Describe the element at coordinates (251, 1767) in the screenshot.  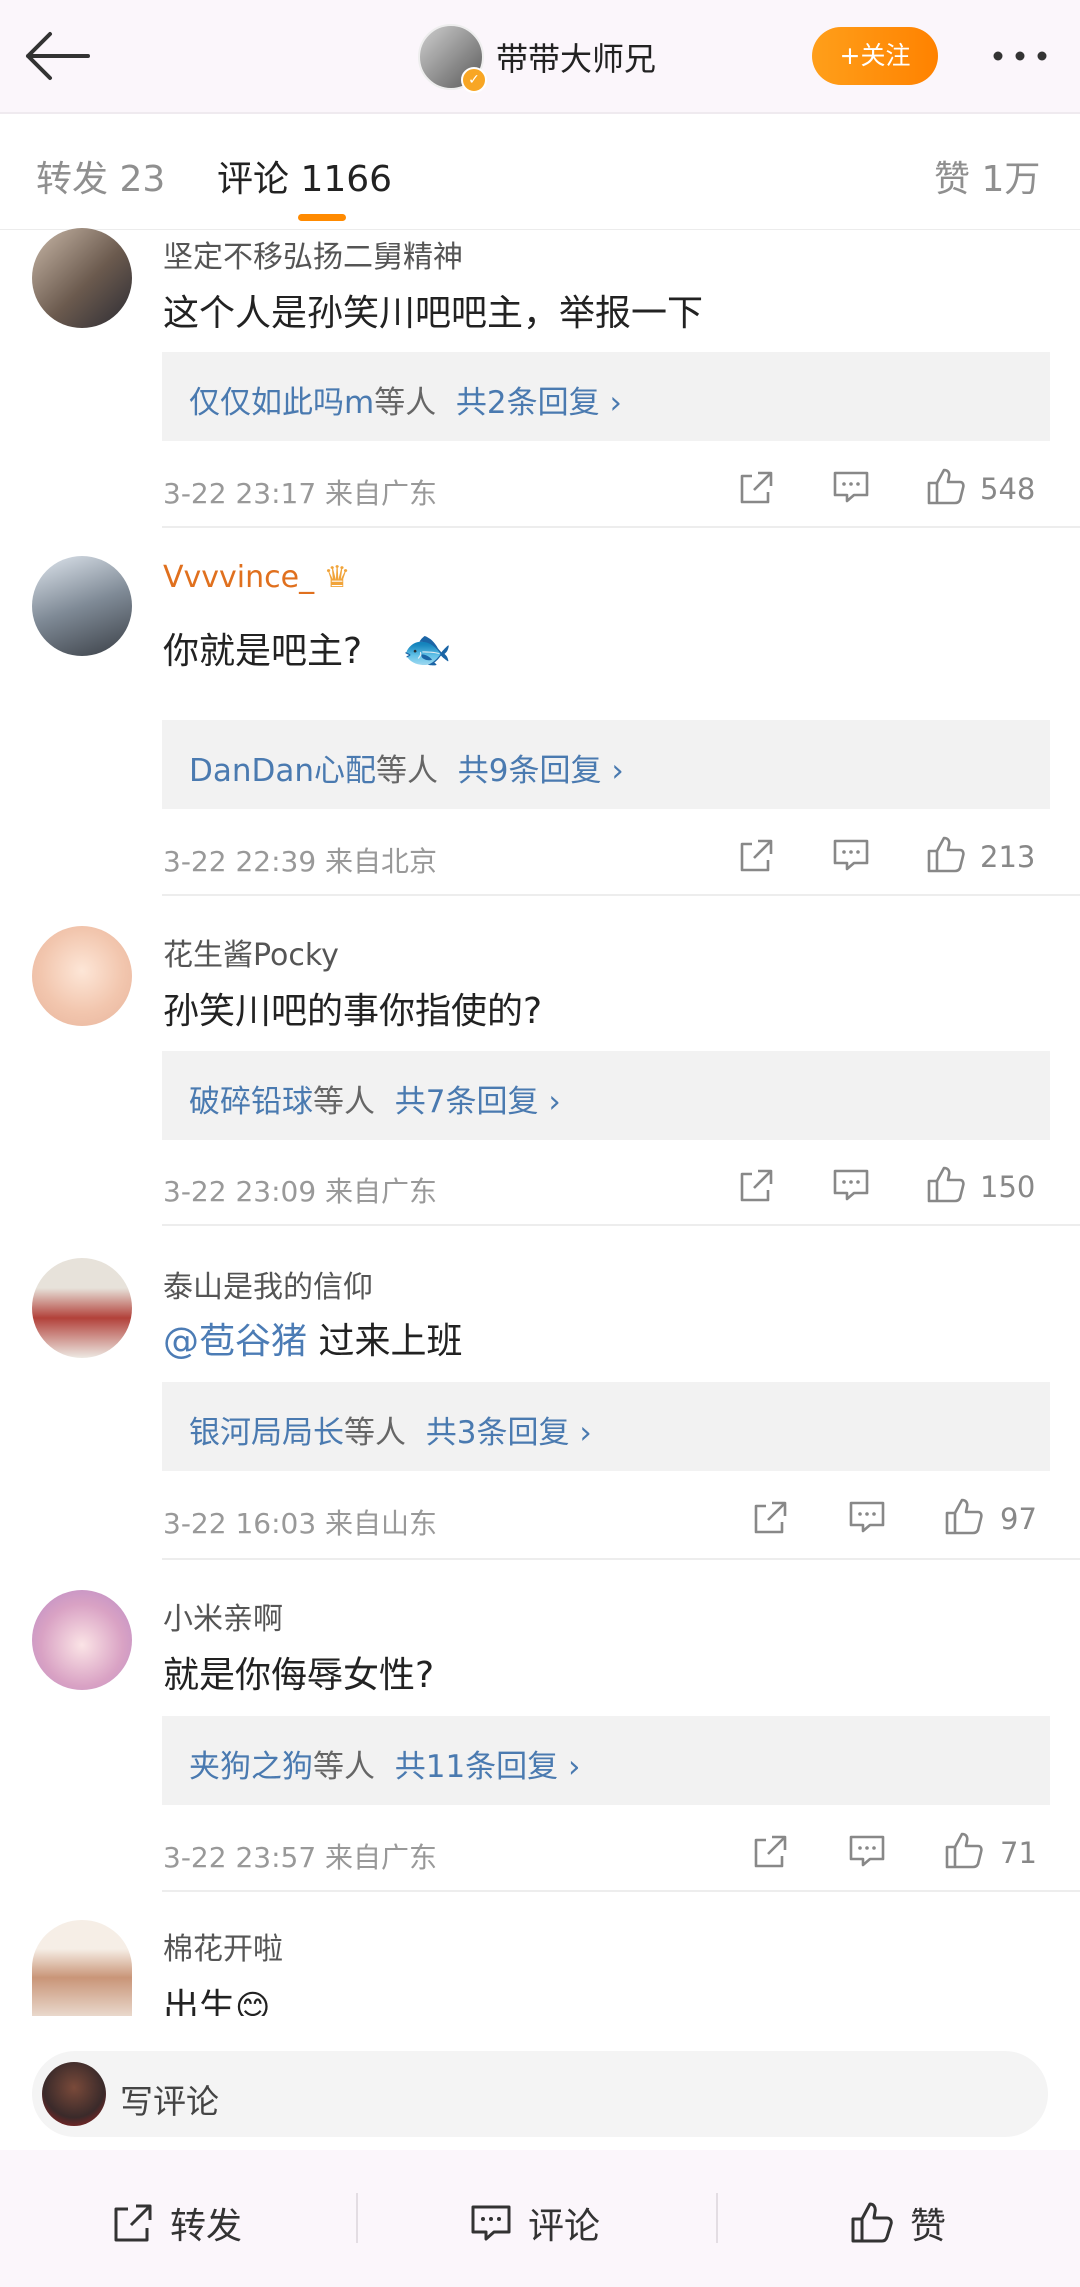
I see `reply-author: 夹狗之狗` at that location.